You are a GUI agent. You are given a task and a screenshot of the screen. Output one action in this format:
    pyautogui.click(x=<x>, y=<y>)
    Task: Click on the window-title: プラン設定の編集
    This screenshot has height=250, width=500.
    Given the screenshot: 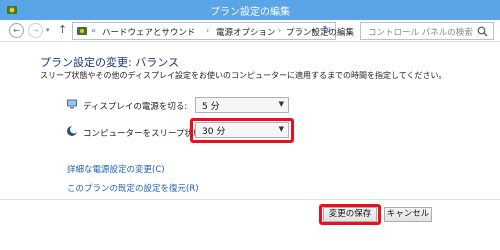 What is the action you would take?
    pyautogui.click(x=250, y=12)
    